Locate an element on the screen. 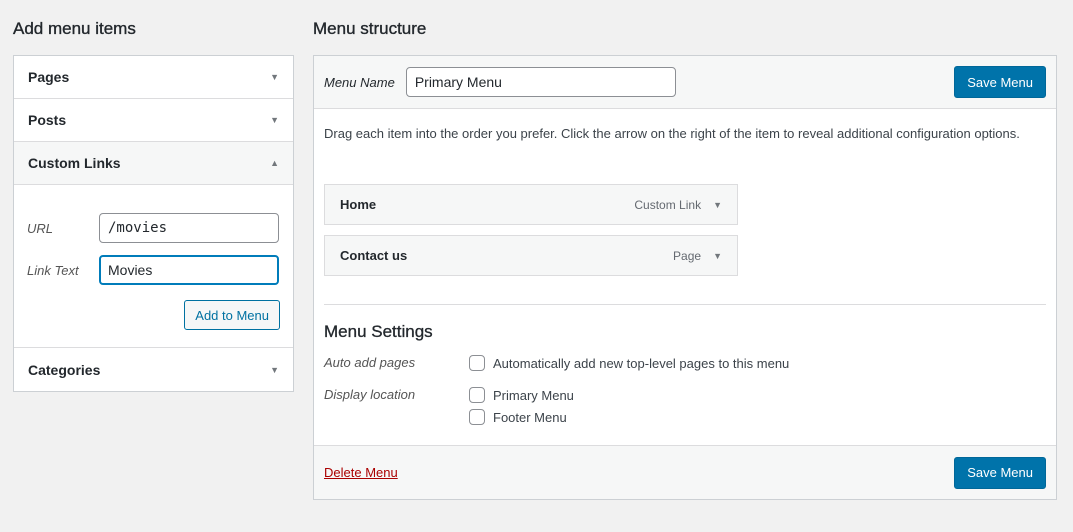 The height and width of the screenshot is (532, 1073). menu-item-type: Custom Link is located at coordinates (668, 204).